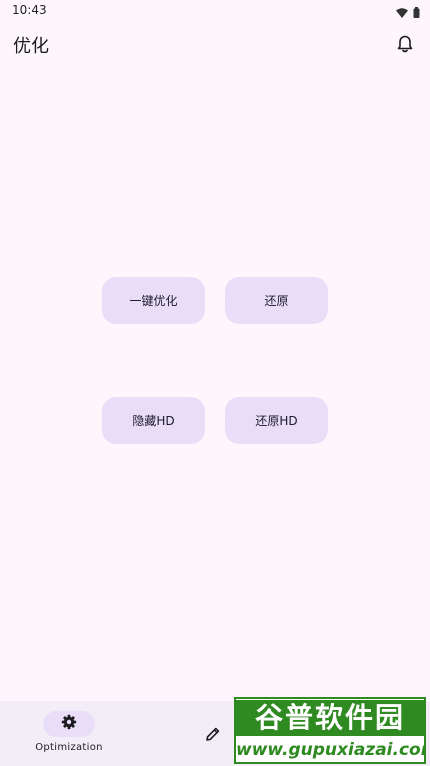 This screenshot has height=766, width=430. I want to click on nav-item-edit, so click(213, 736).